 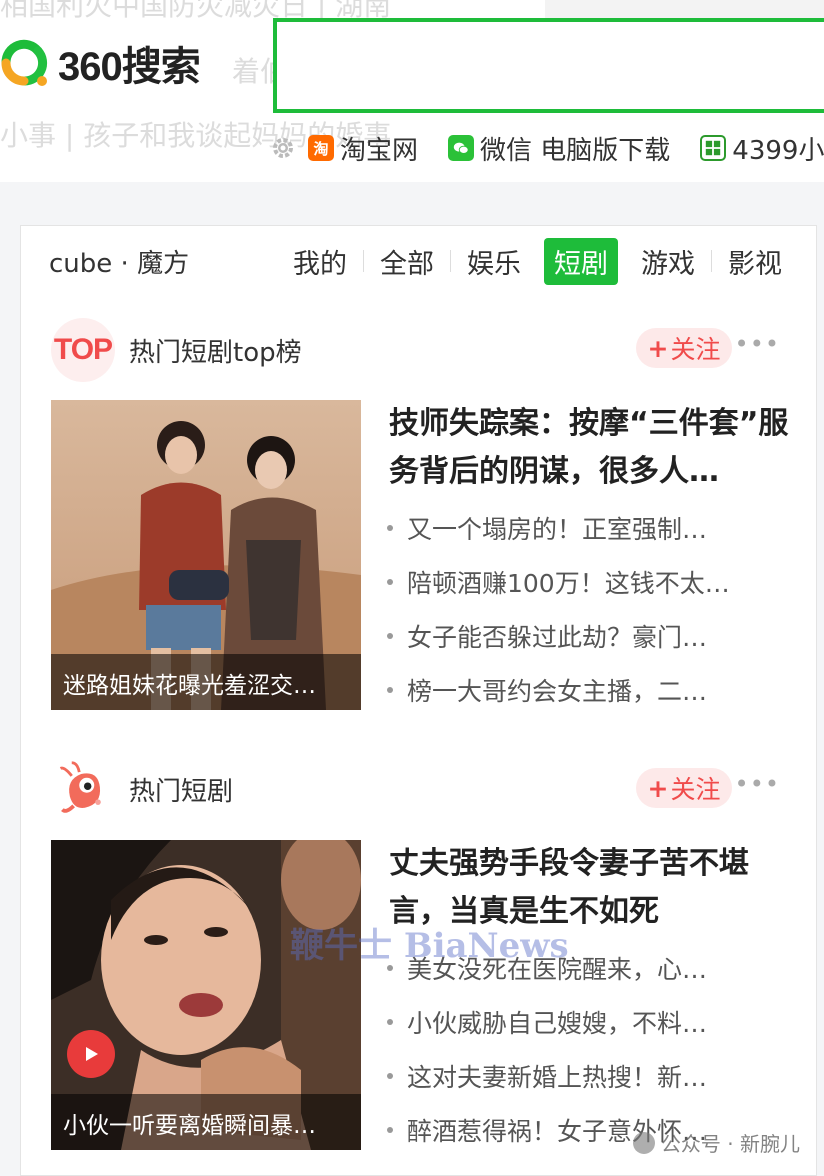 I want to click on top-badge-avatar: TOP, so click(x=83, y=350).